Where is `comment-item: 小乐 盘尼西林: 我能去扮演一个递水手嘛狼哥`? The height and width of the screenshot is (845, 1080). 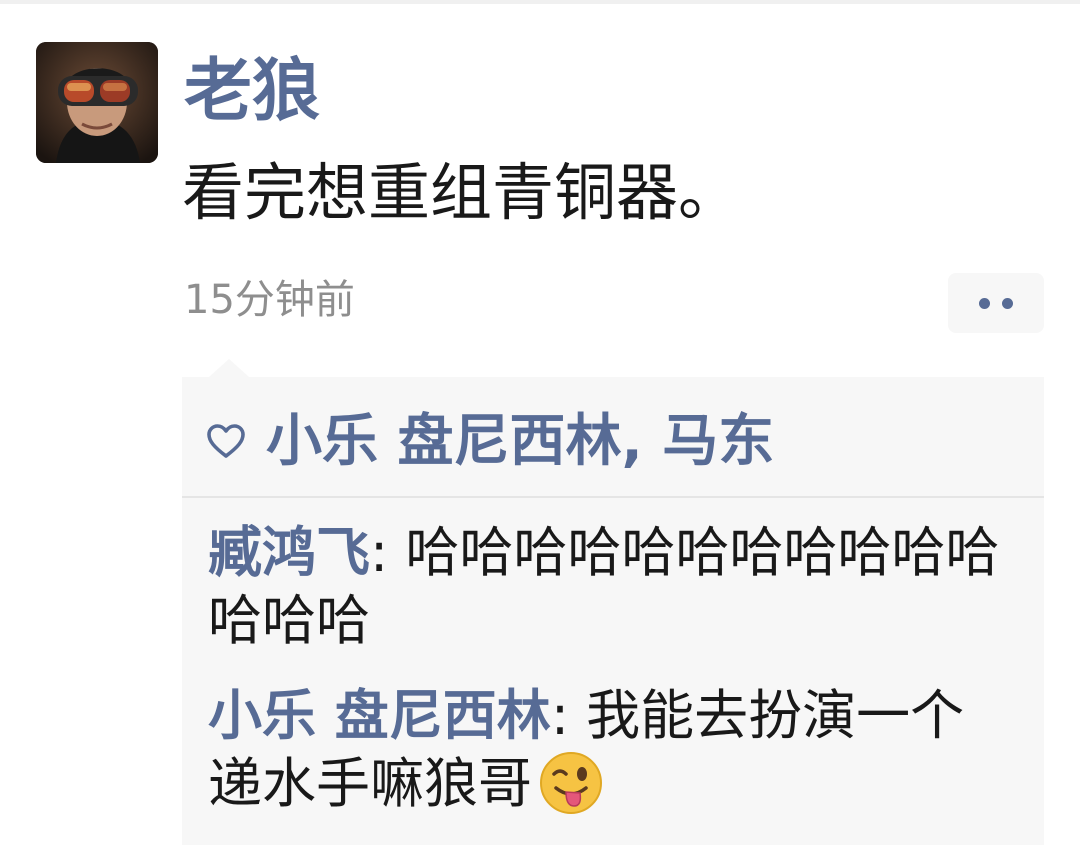
comment-item: 小乐 盘尼西林: 我能去扮演一个递水手嘛狼哥 is located at coordinates (608, 750).